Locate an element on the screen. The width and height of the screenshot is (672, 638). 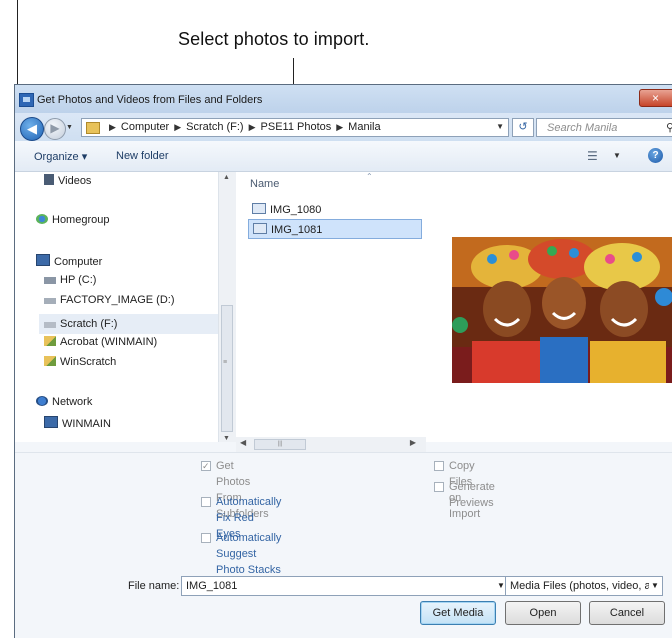
breadcrumb-manila: Manila is located at coordinates (364, 127).